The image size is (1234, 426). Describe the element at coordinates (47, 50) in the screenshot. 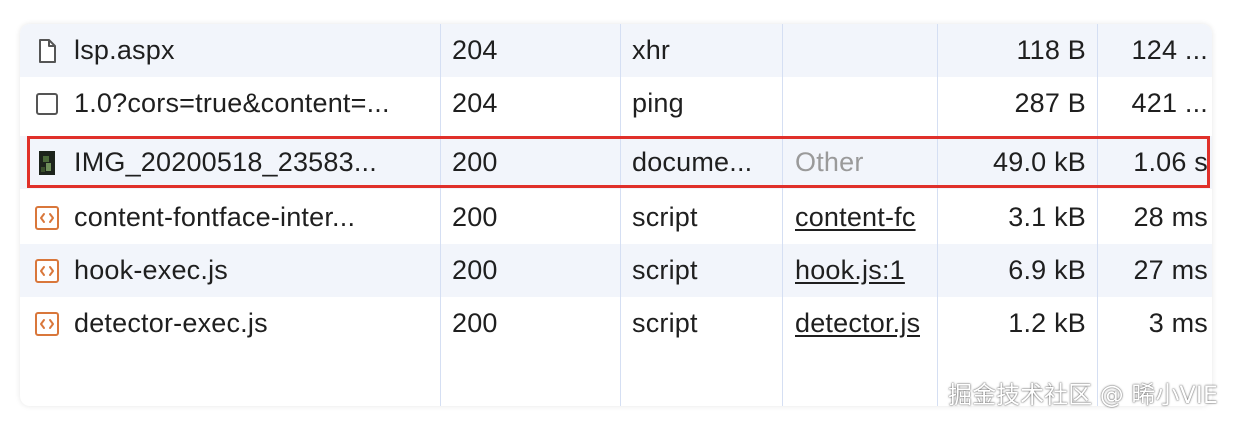

I see `document-icon` at that location.